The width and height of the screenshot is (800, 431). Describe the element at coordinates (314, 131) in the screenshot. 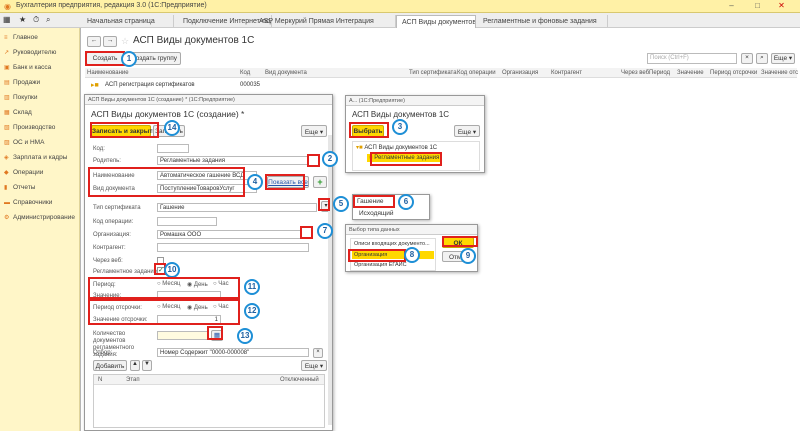

I see `form-more-button: Еще ▾` at that location.